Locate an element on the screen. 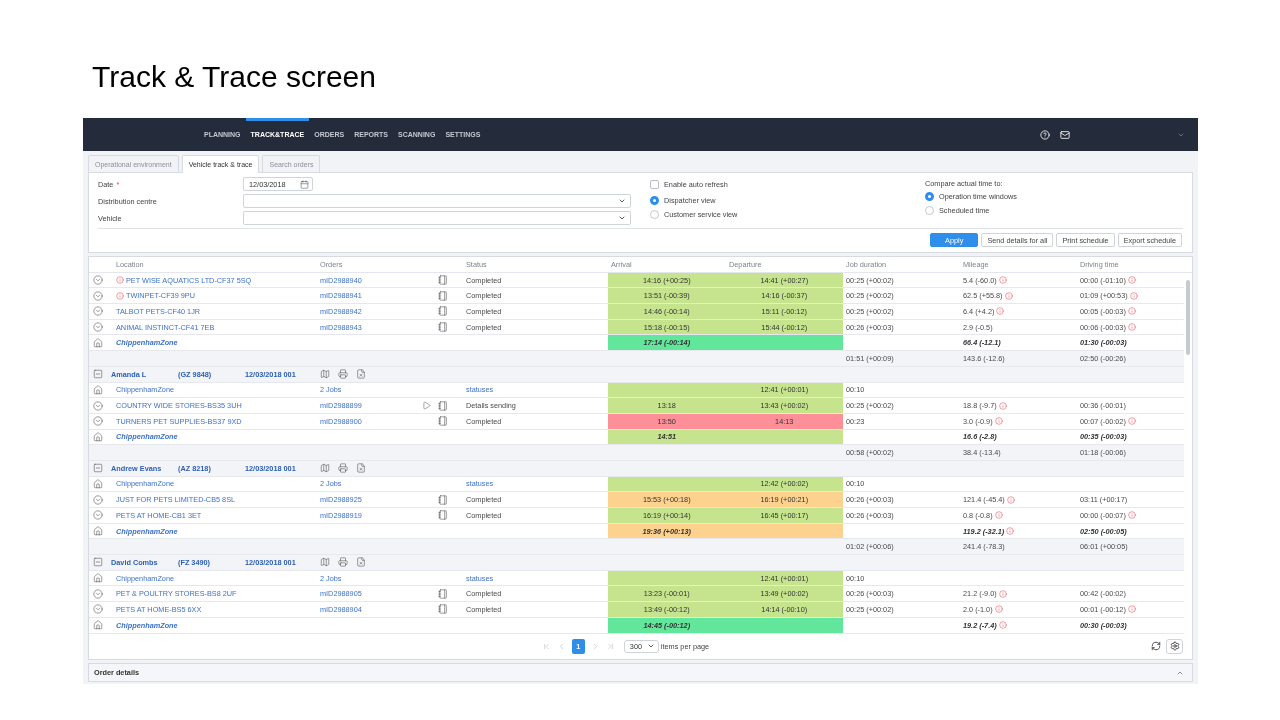  scrollbar-thumb is located at coordinates (1188, 317).